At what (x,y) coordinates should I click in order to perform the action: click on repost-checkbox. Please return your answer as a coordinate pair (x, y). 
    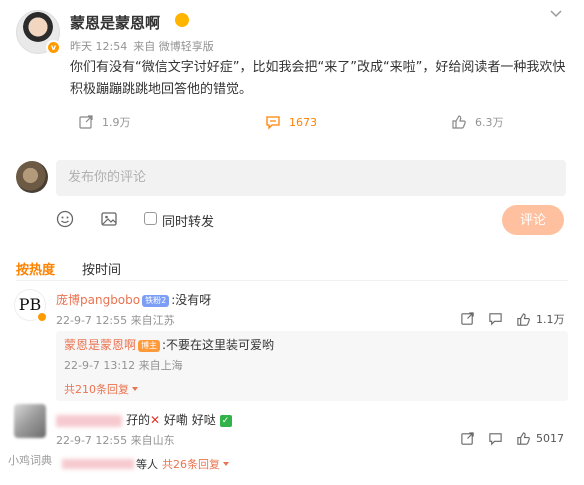
    Looking at the image, I should click on (150, 218).